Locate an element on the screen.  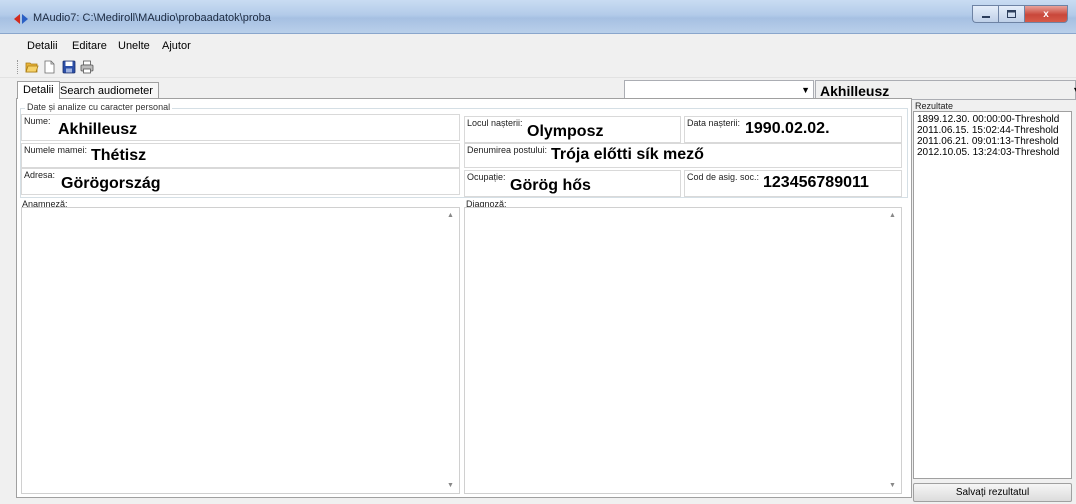
insurance-field: Cod de asig. soc.: 123456789011 is located at coordinates (793, 183).